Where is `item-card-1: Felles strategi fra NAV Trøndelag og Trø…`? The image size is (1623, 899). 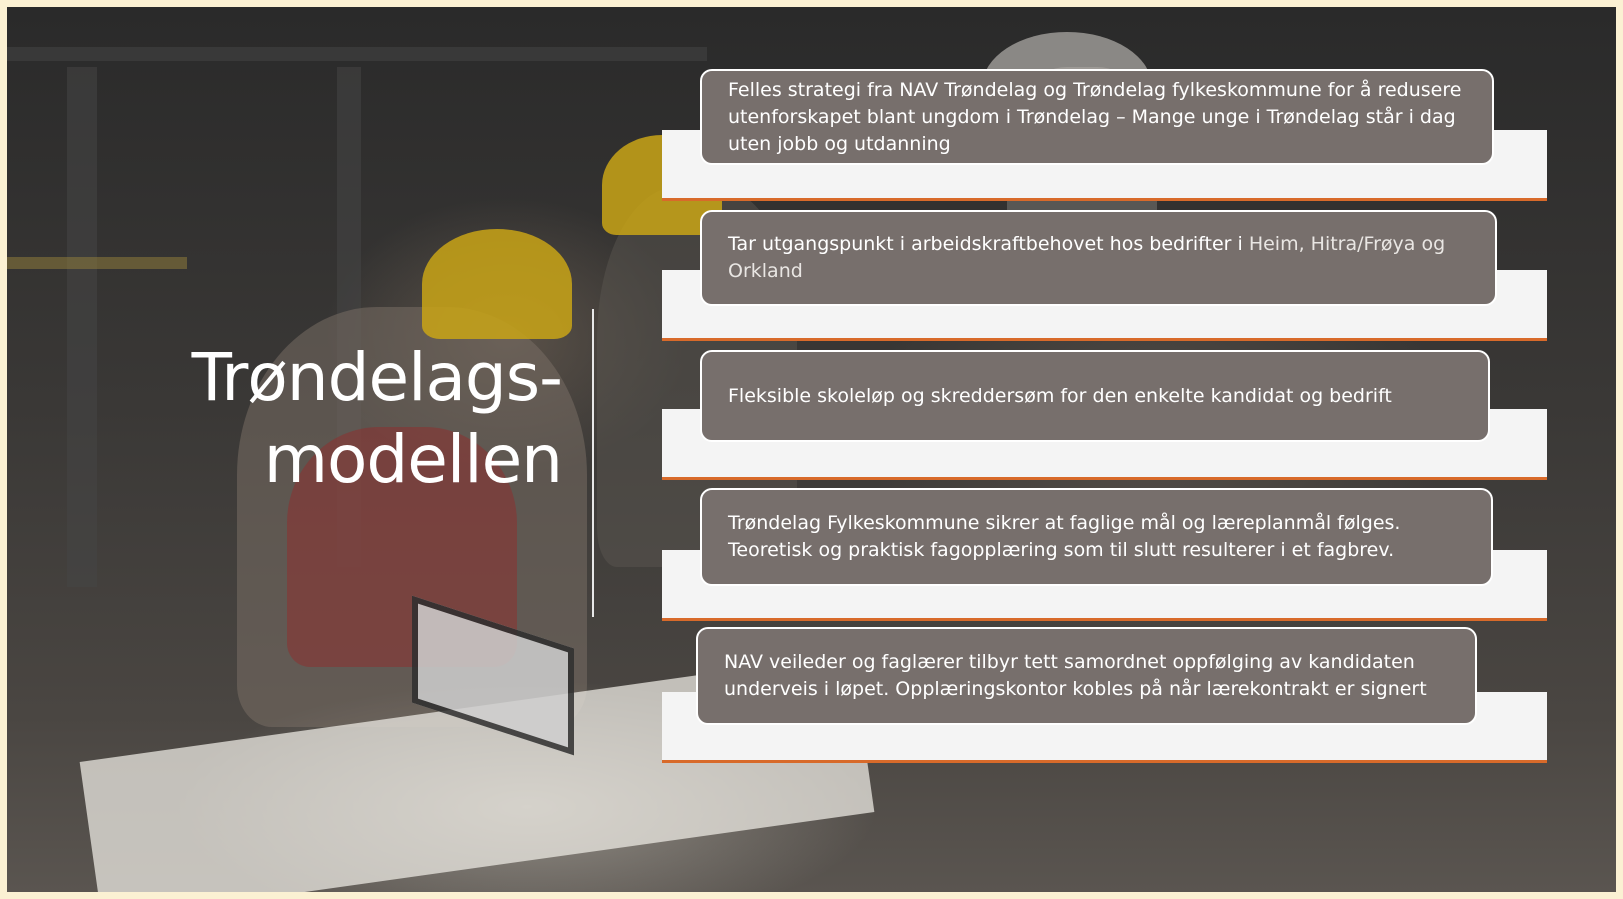
item-card-1: Felles strategi fra NAV Trøndelag og Trø… is located at coordinates (1097, 117).